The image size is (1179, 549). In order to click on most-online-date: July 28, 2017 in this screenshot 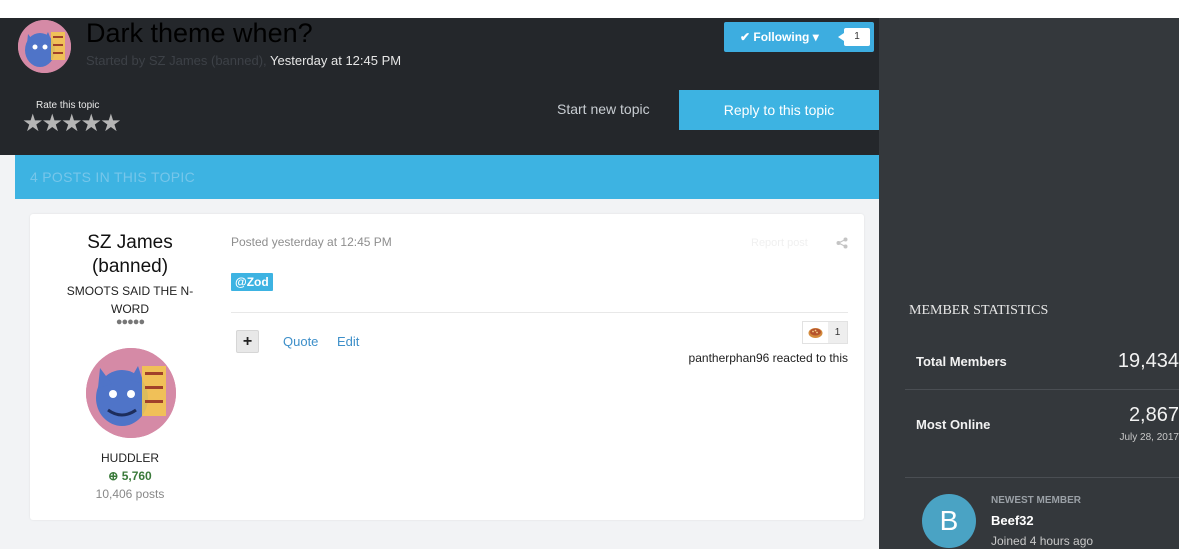, I will do `click(1149, 437)`.